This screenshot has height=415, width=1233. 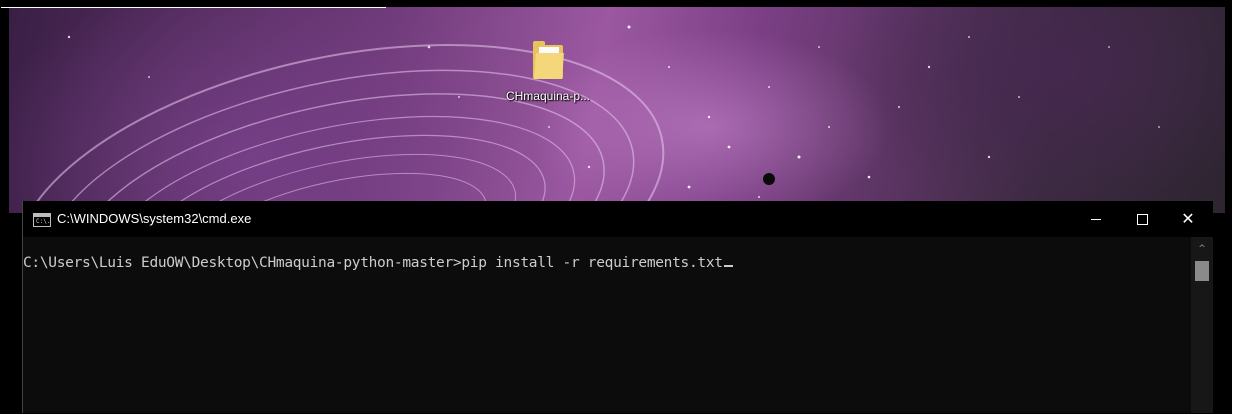 I want to click on maximize-icon, so click(x=1142, y=219).